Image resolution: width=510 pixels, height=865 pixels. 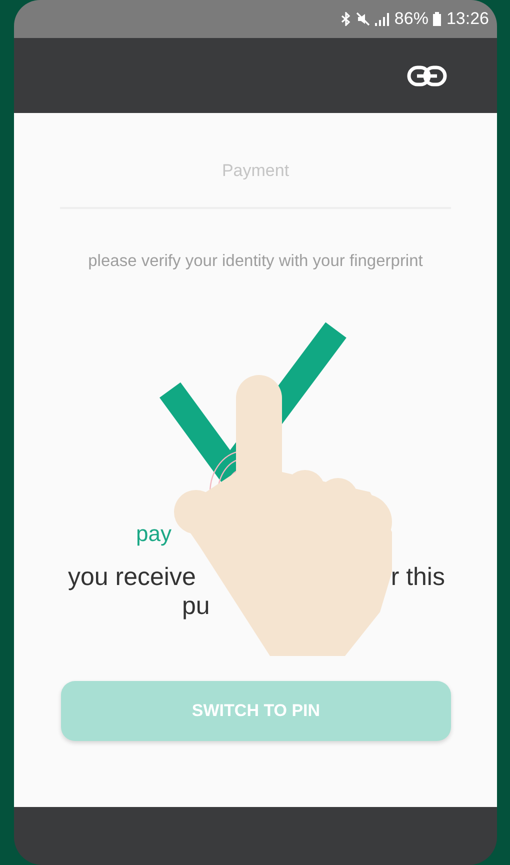 What do you see at coordinates (346, 19) in the screenshot?
I see `bluetooth-icon` at bounding box center [346, 19].